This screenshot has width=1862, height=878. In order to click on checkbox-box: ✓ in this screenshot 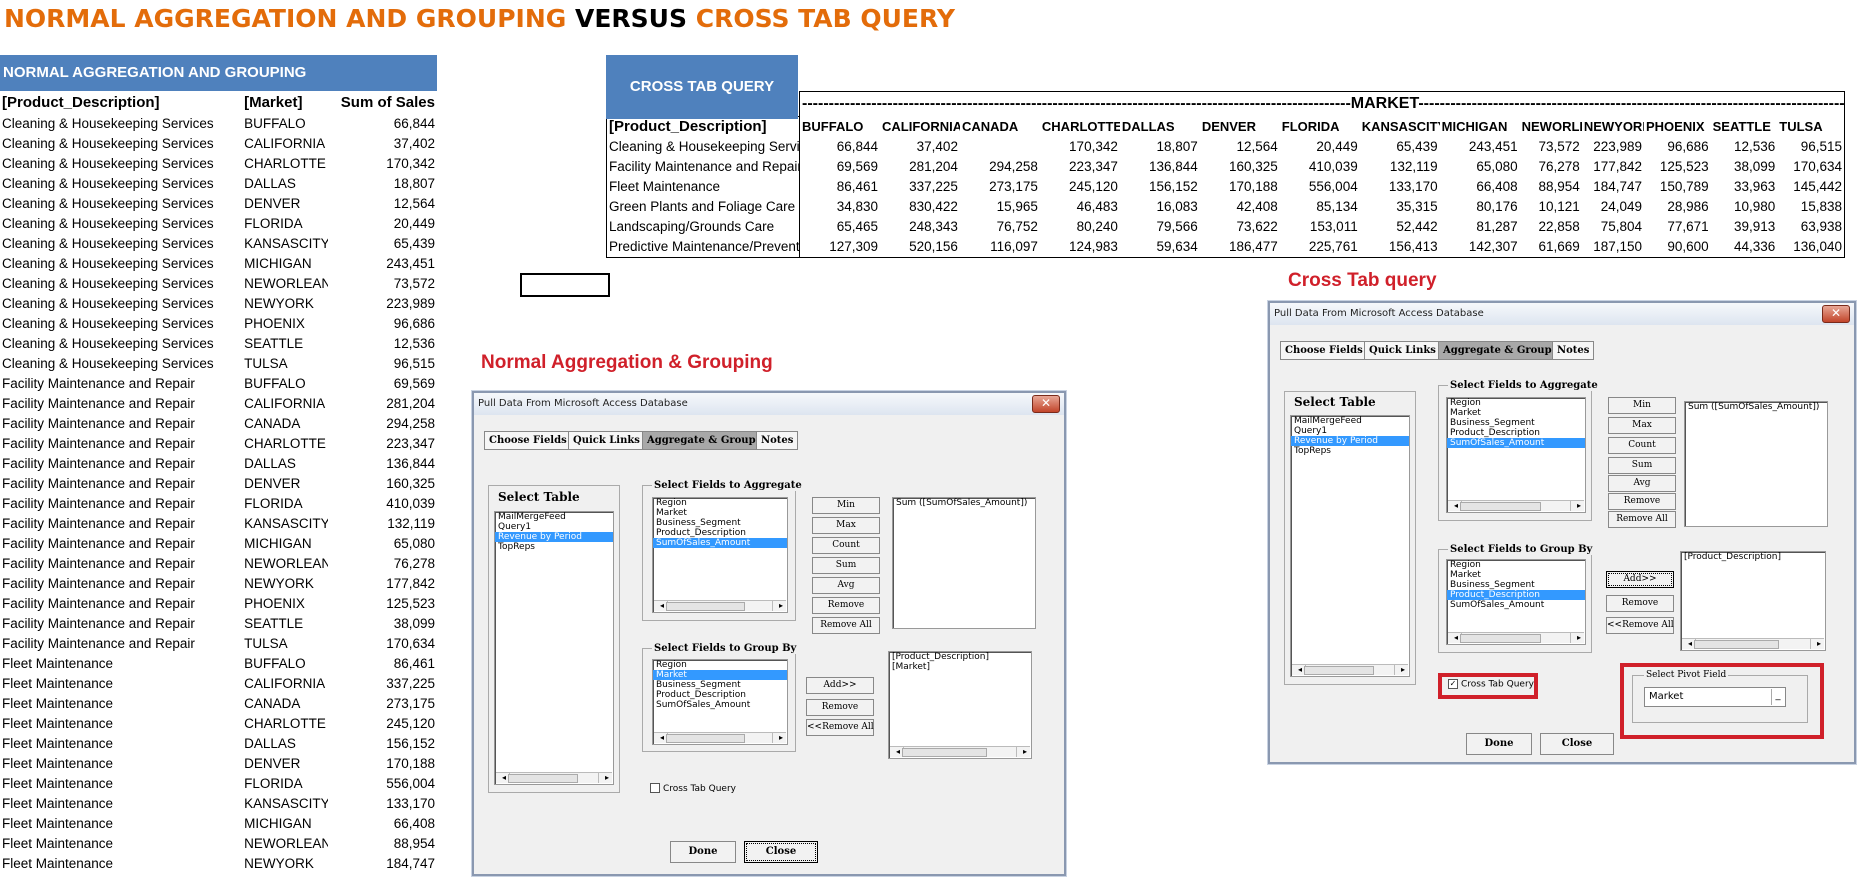, I will do `click(1453, 684)`.